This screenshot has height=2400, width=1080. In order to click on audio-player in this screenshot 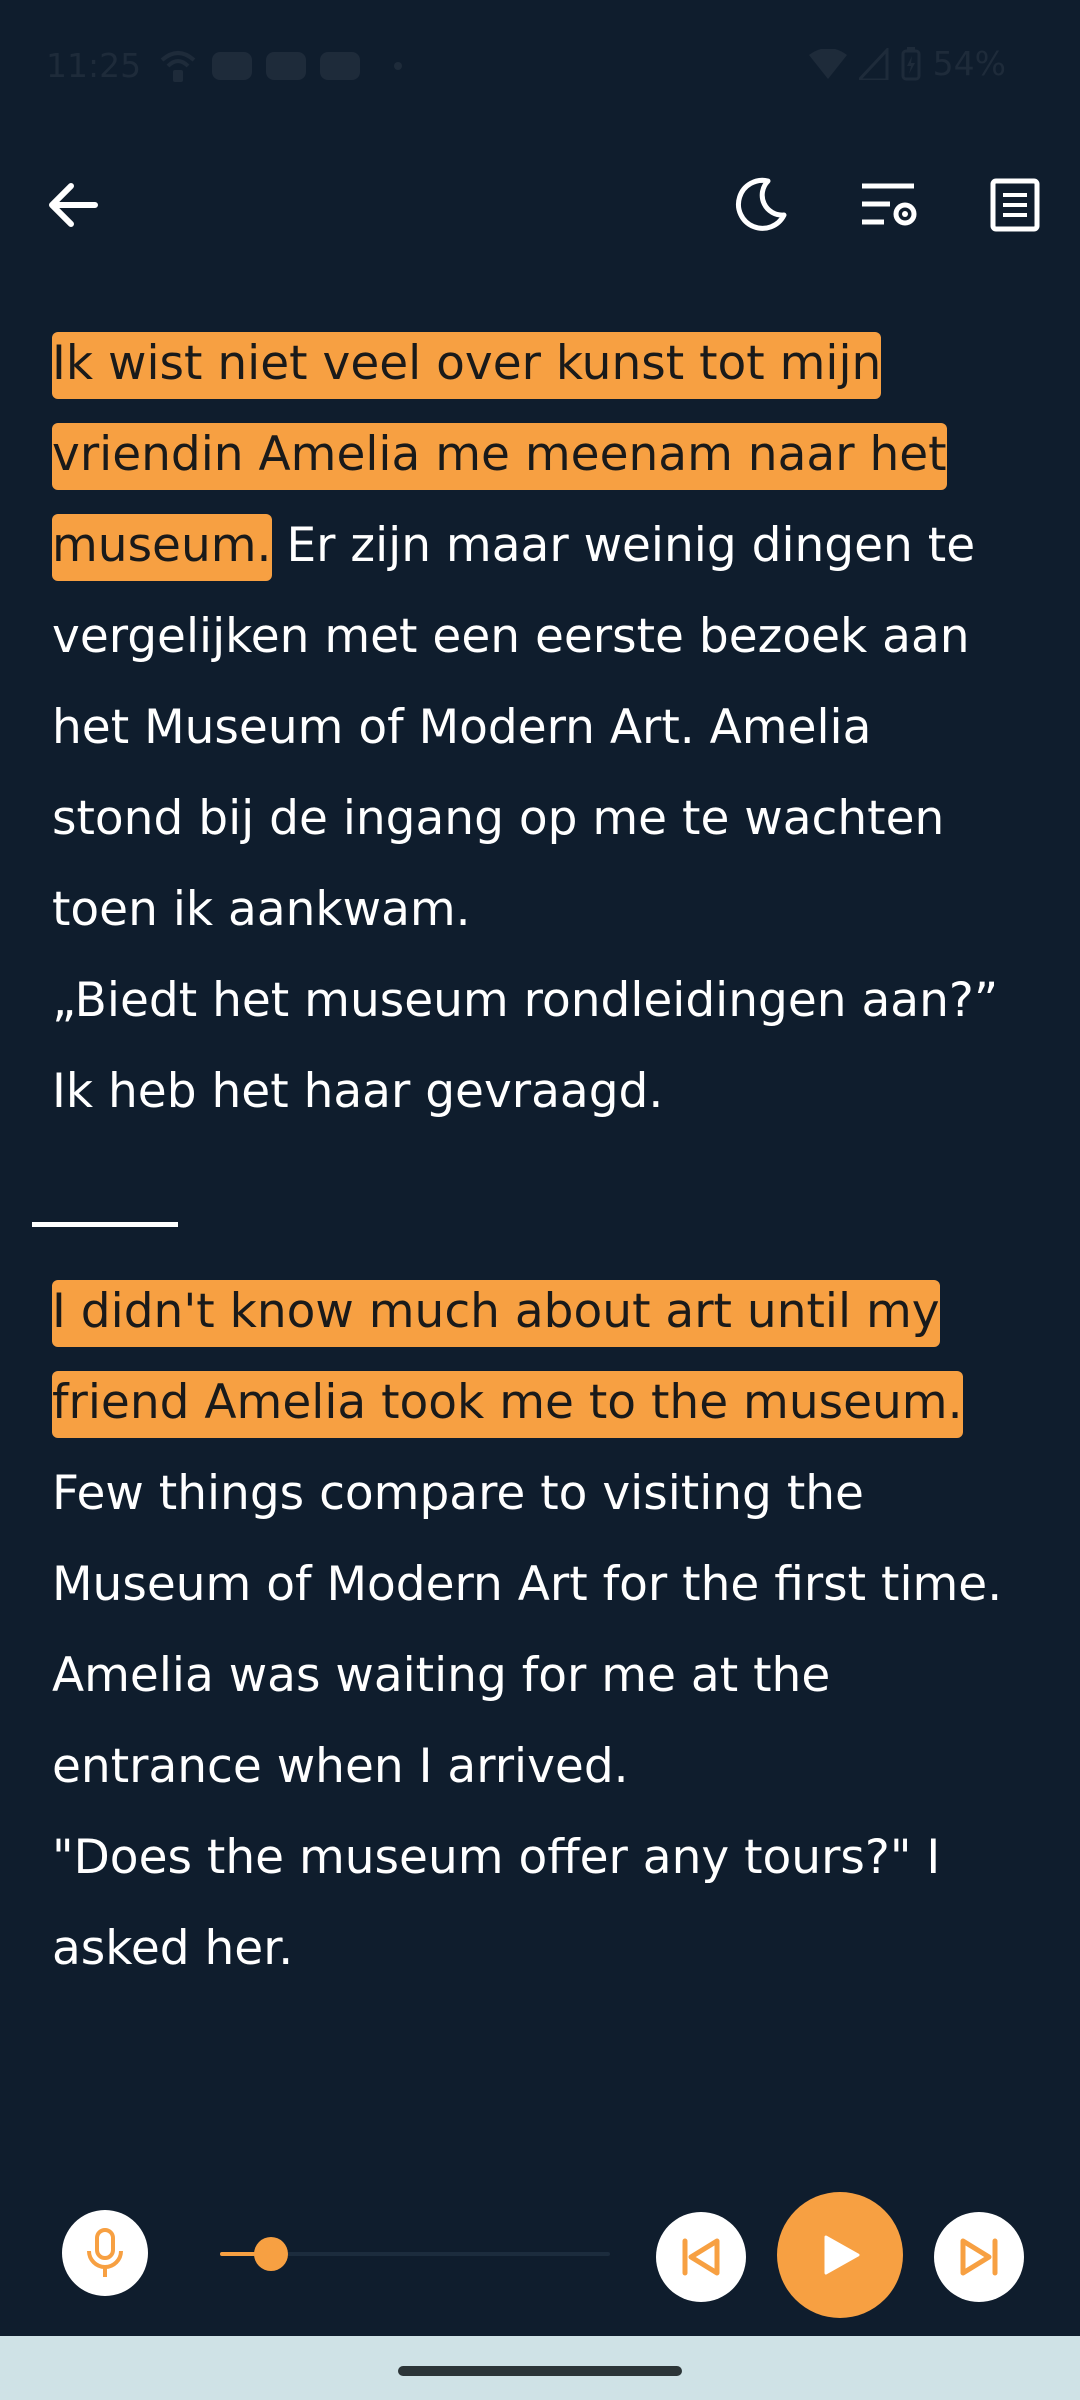, I will do `click(540, 2255)`.